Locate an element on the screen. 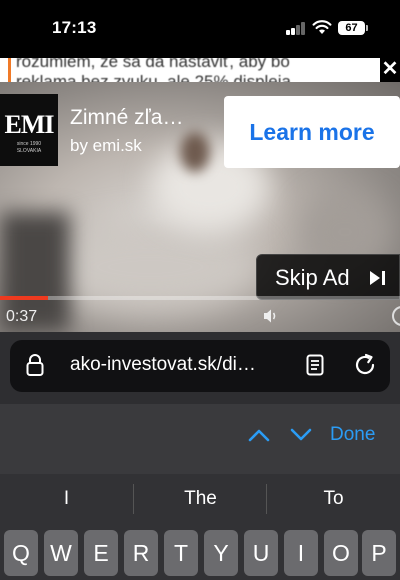 This screenshot has width=400, height=580. key-r: R is located at coordinates (141, 553).